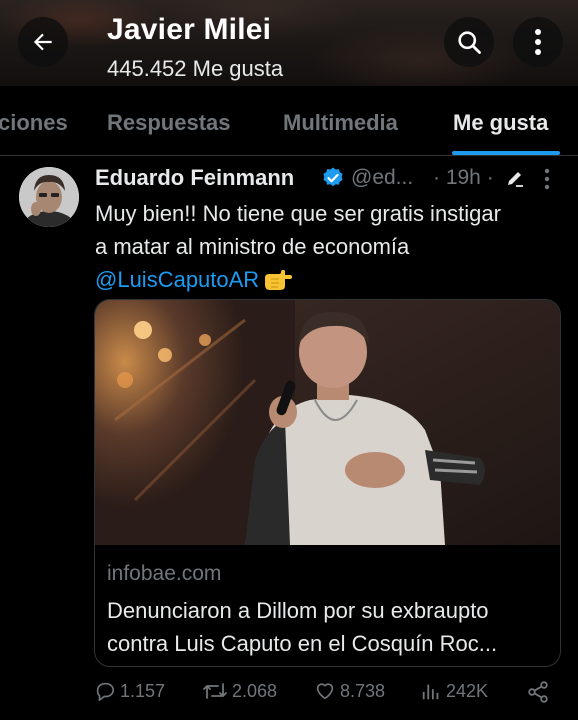 This screenshot has width=578, height=720. What do you see at coordinates (49, 197) in the screenshot?
I see `author-avatar` at bounding box center [49, 197].